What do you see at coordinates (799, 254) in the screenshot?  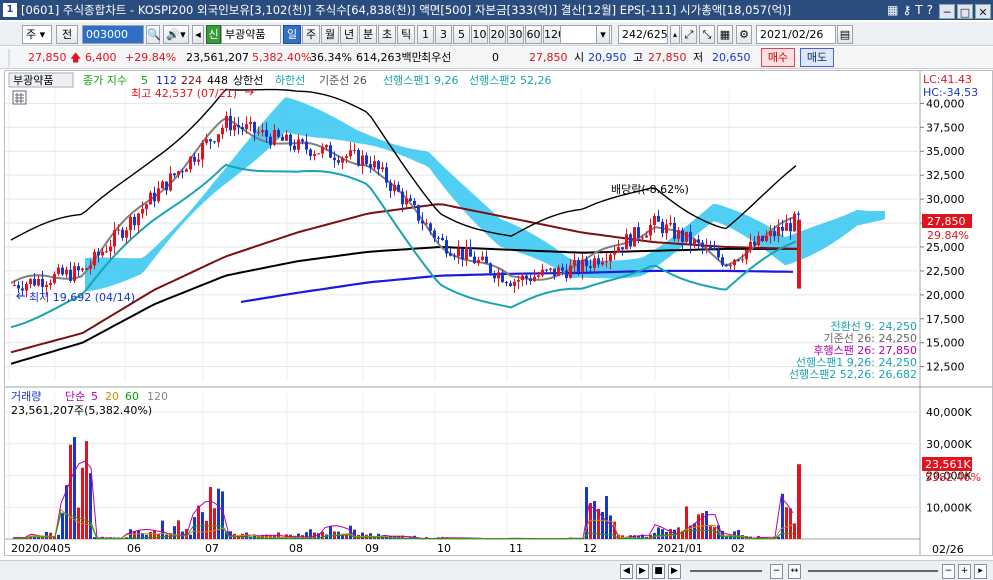 I see `last-candle` at bounding box center [799, 254].